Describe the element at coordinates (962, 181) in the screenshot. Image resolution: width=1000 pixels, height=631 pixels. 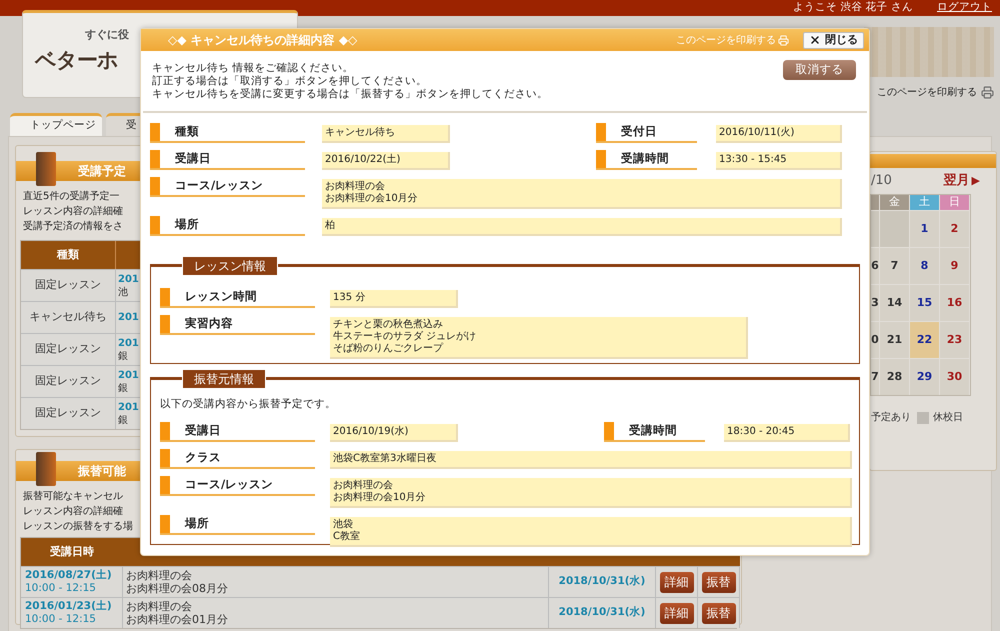
I see `next-month-link: 翌月▶` at that location.